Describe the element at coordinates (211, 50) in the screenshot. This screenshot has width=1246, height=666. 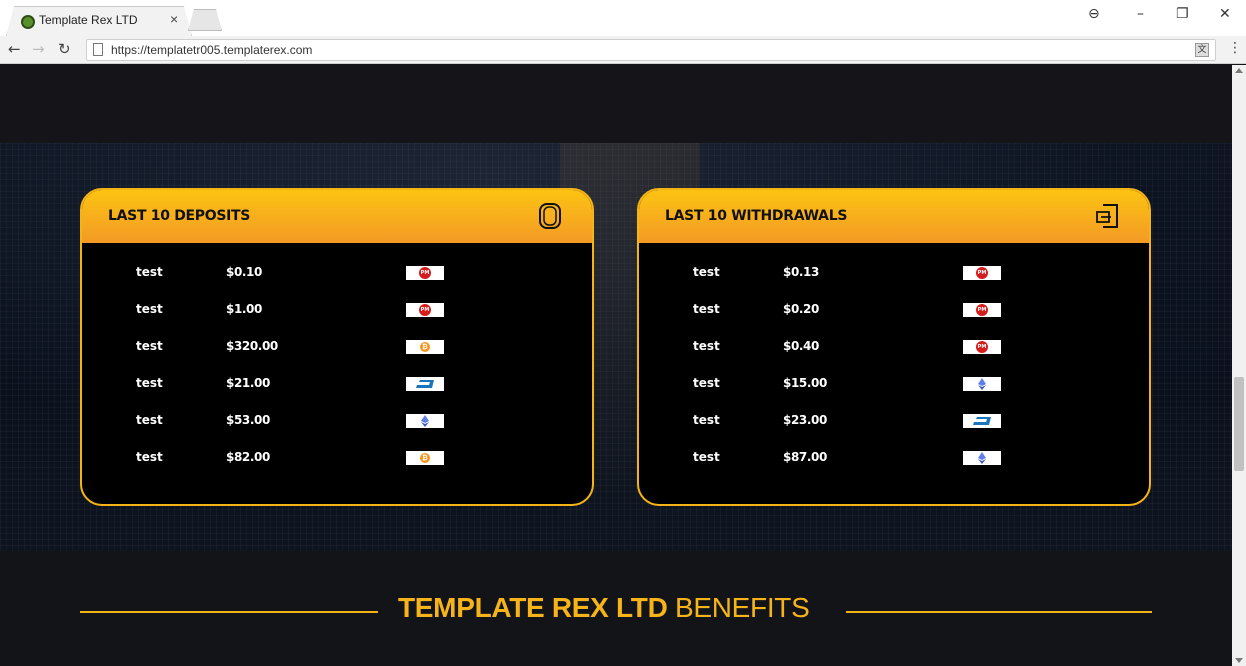
I see `url-text: https://templatetr005.templaterex.com` at that location.